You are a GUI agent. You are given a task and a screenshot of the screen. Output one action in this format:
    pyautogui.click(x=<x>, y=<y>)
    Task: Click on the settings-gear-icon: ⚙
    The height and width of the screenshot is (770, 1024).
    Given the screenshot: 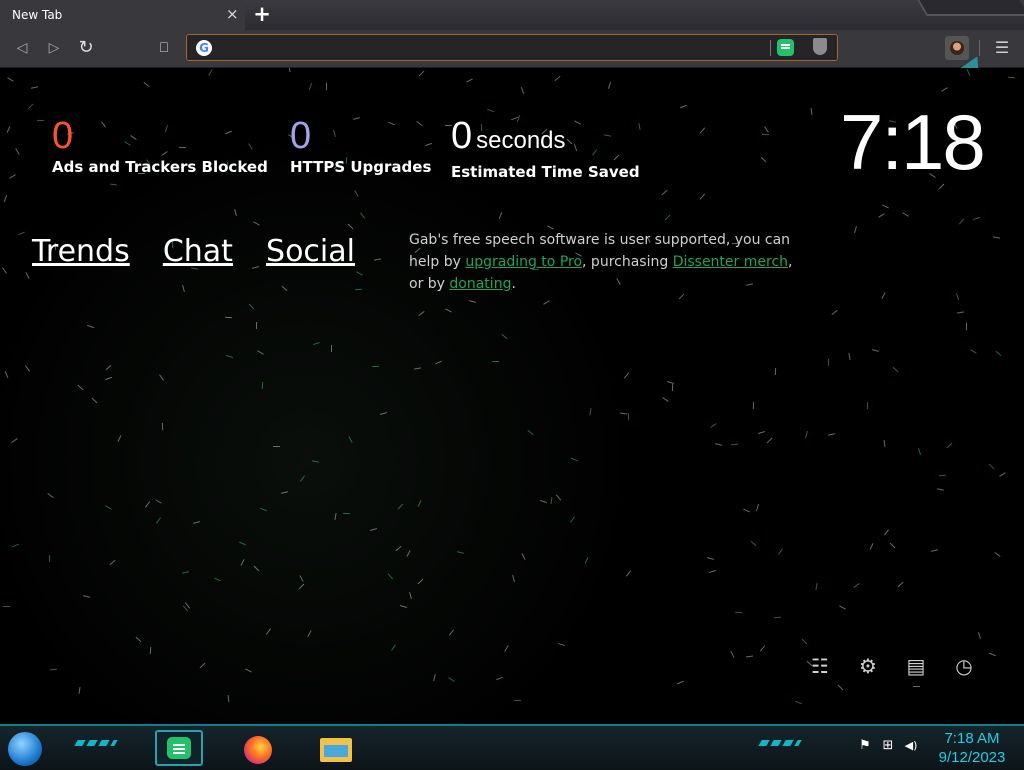 What is the action you would take?
    pyautogui.click(x=868, y=666)
    